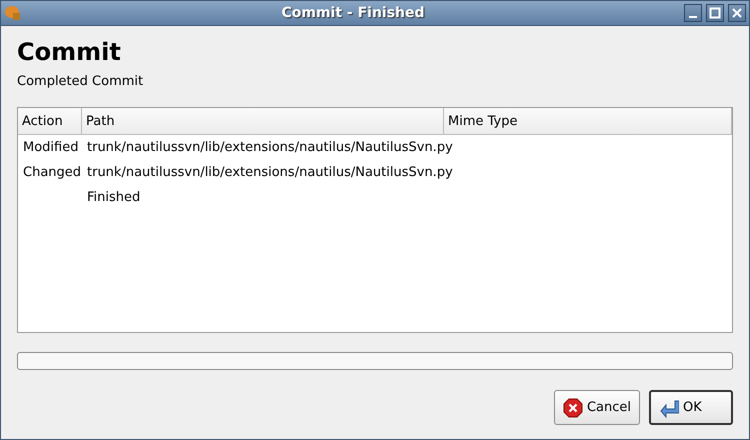 The image size is (750, 440). I want to click on maximize-button, so click(715, 13).